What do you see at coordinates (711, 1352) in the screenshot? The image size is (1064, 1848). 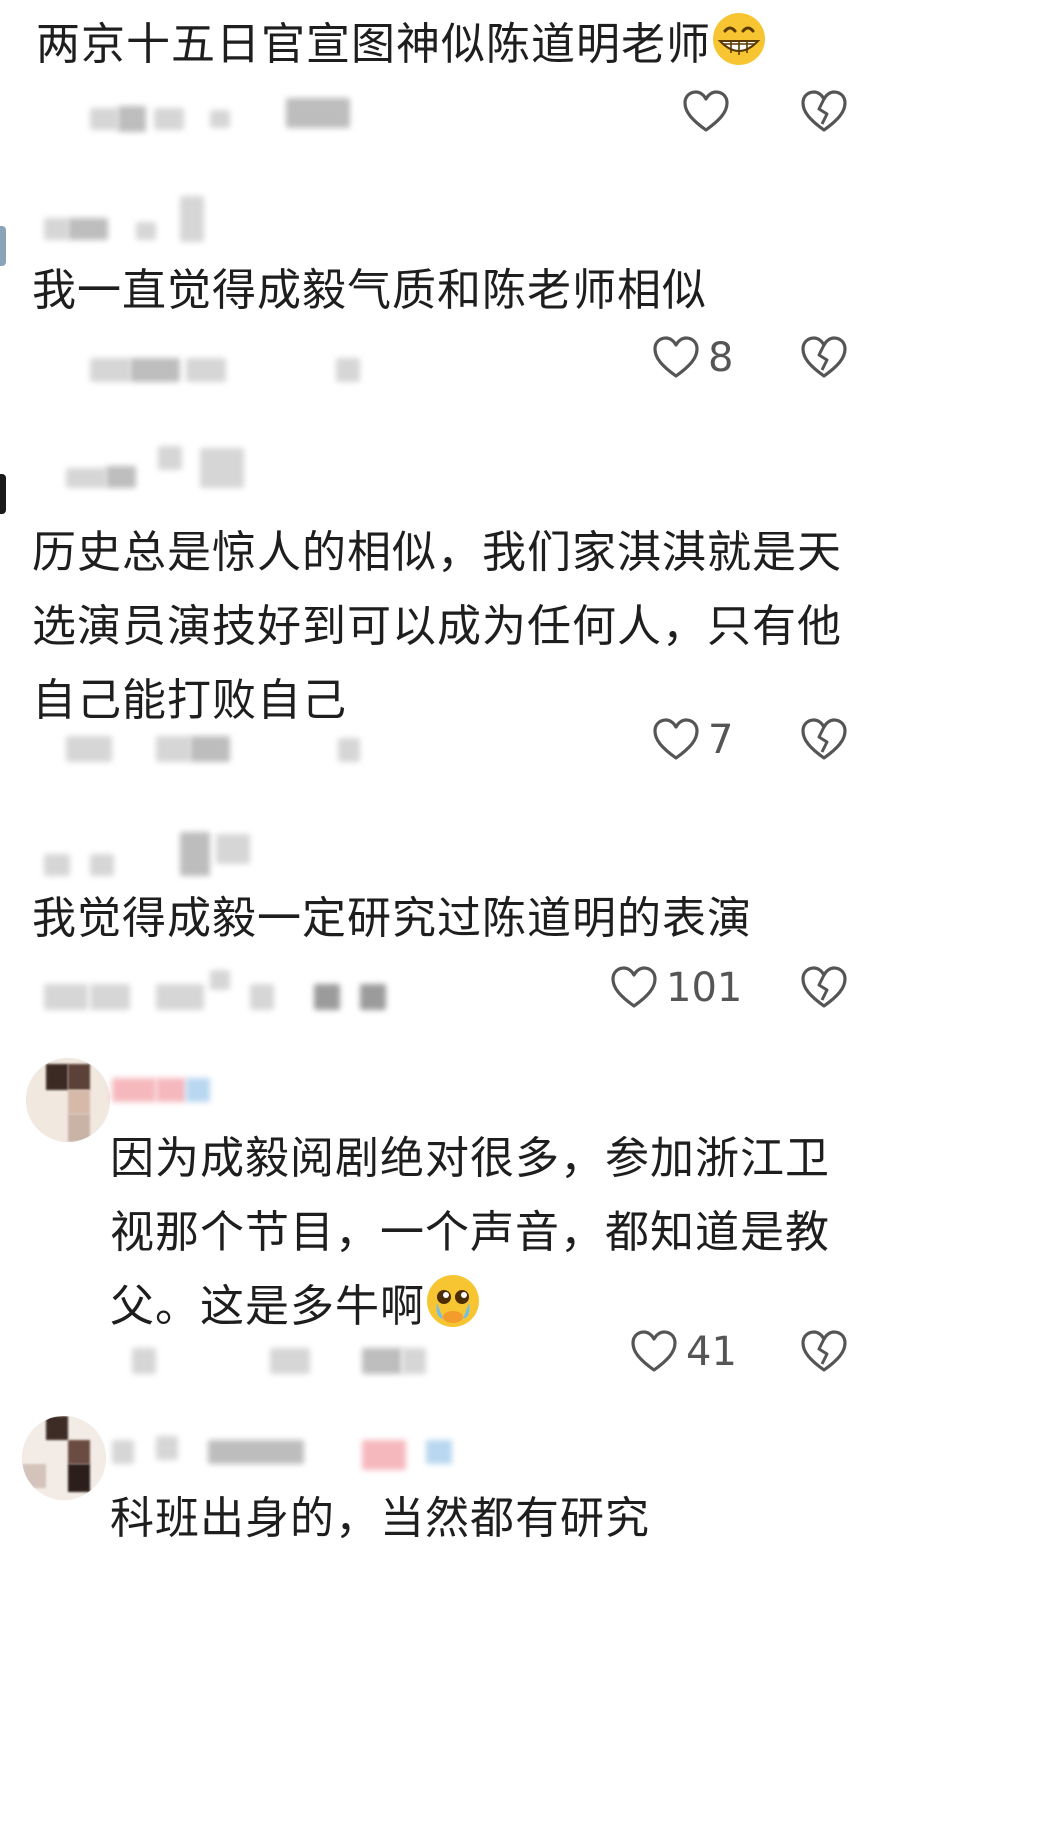 I see `like-count: 41` at bounding box center [711, 1352].